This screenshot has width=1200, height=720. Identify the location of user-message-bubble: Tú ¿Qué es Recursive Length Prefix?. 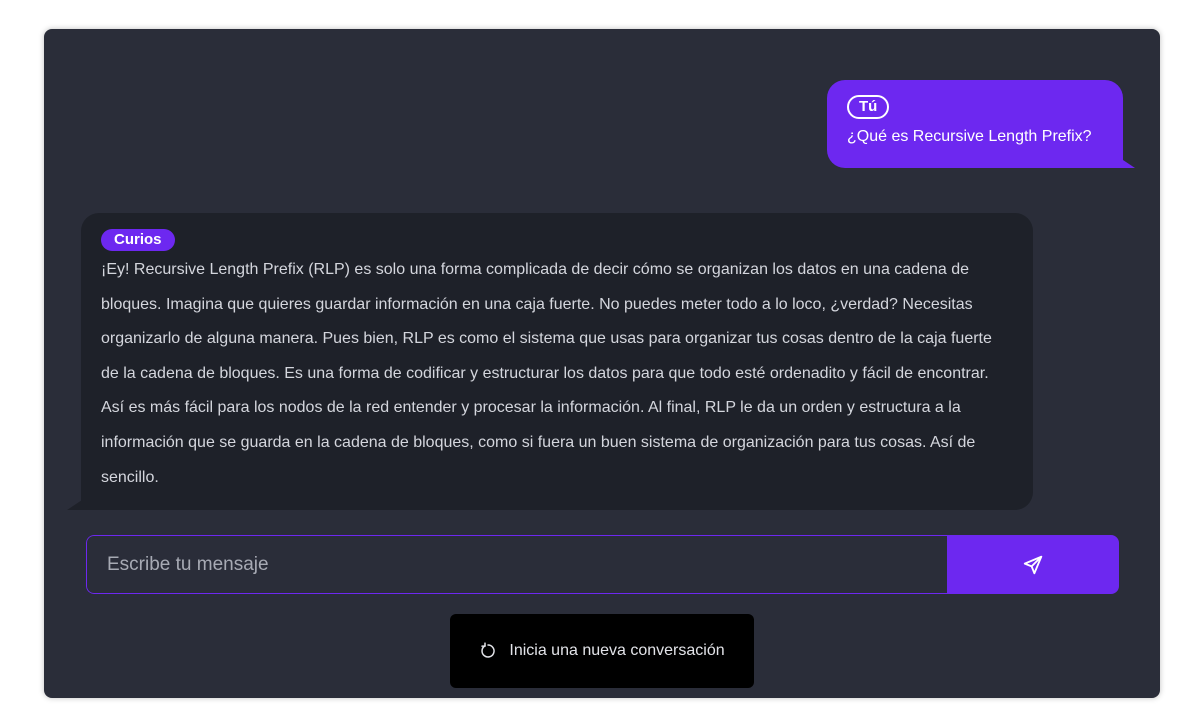
(981, 124).